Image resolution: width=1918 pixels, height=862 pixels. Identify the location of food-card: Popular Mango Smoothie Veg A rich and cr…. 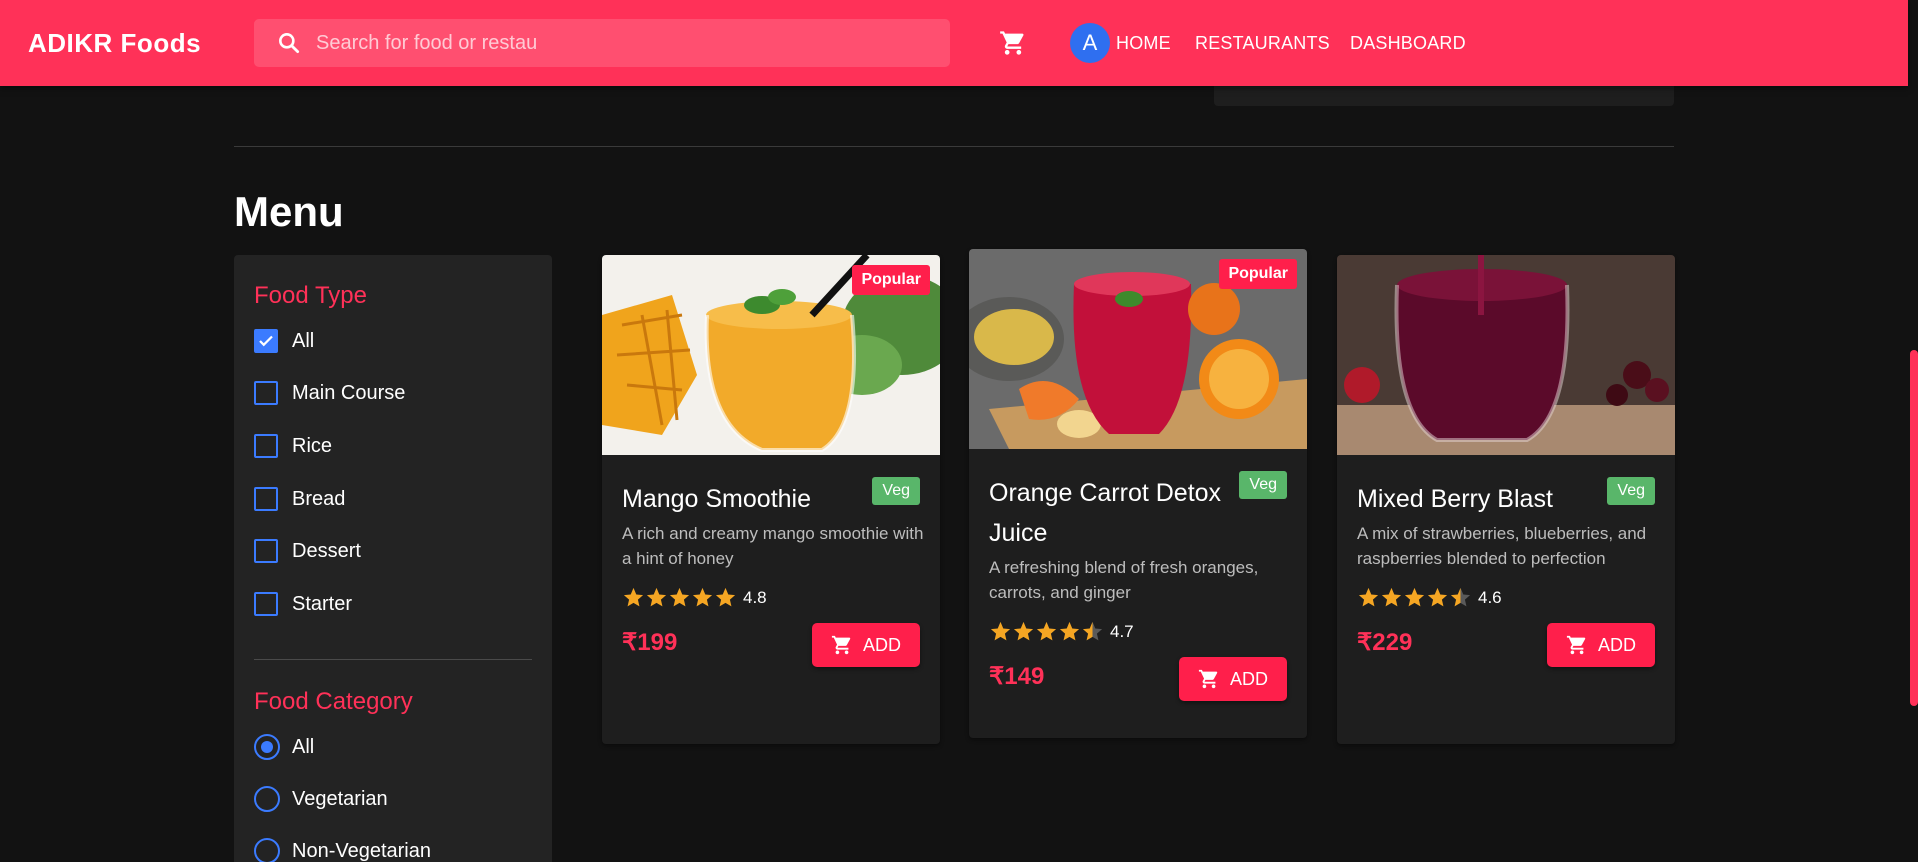
(771, 499).